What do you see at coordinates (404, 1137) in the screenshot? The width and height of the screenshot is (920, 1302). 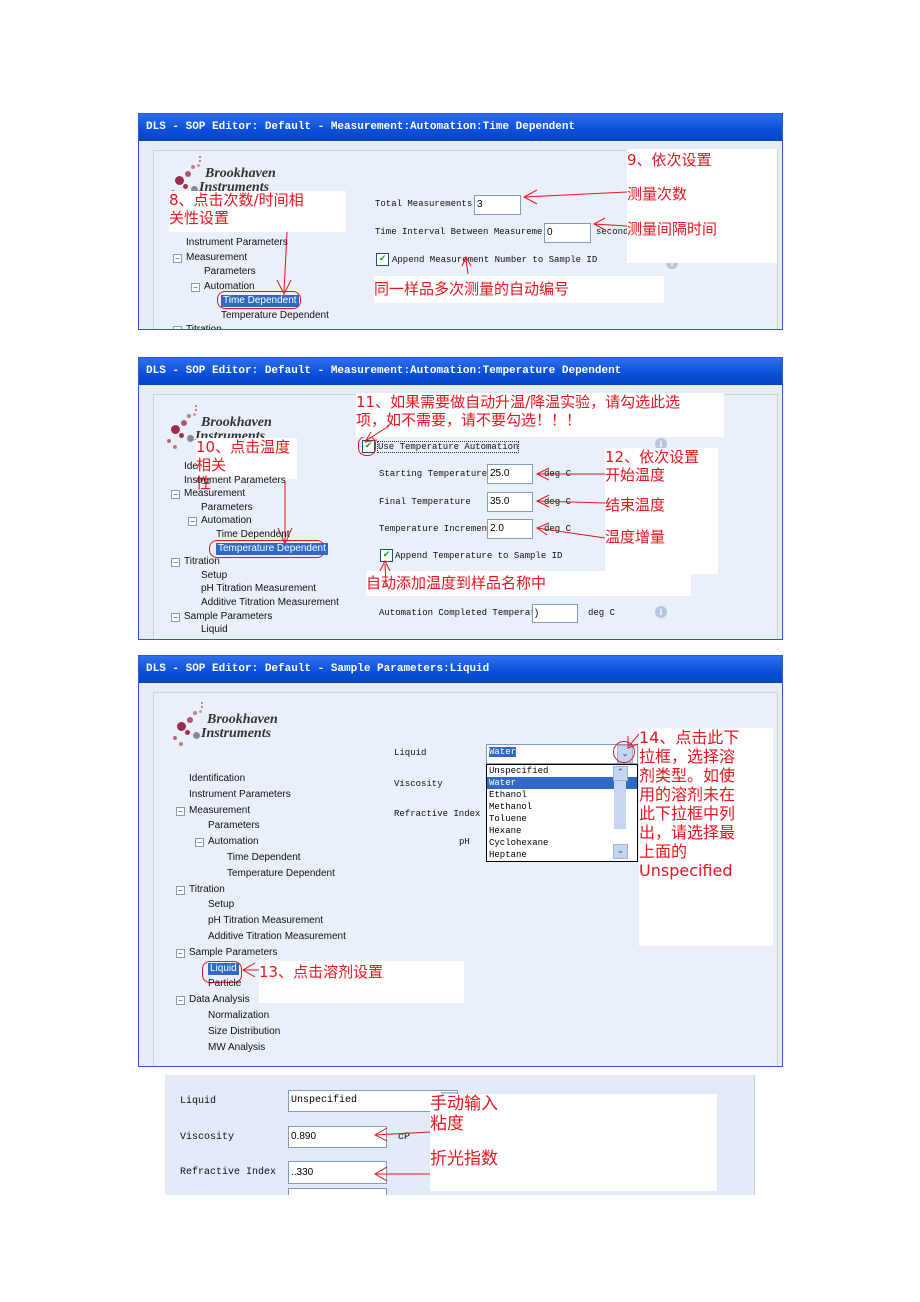 I see `viscosity-unit: cP` at bounding box center [404, 1137].